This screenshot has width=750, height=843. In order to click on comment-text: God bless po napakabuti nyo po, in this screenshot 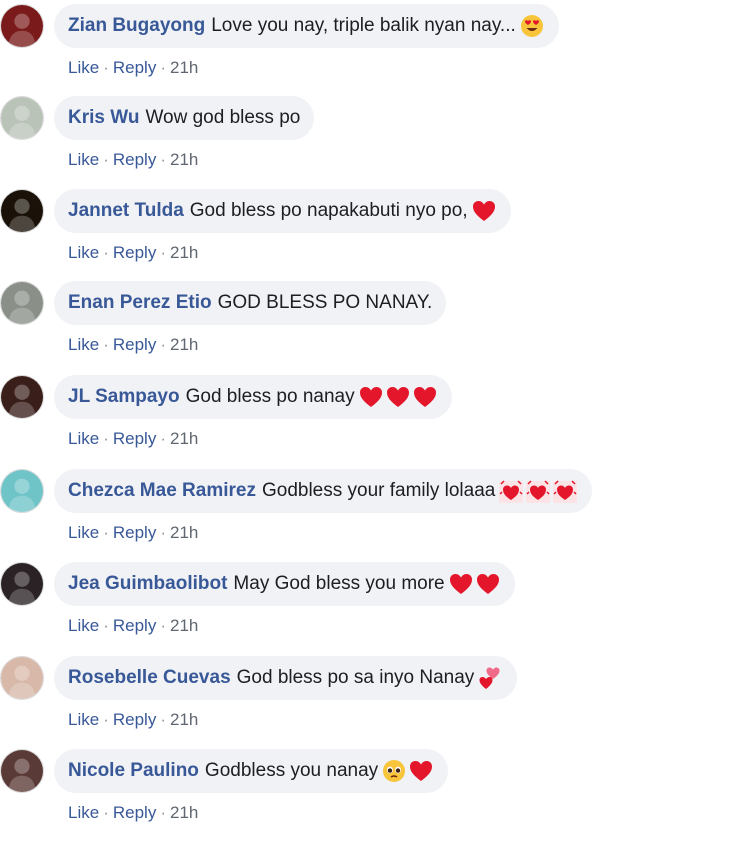, I will do `click(328, 210)`.